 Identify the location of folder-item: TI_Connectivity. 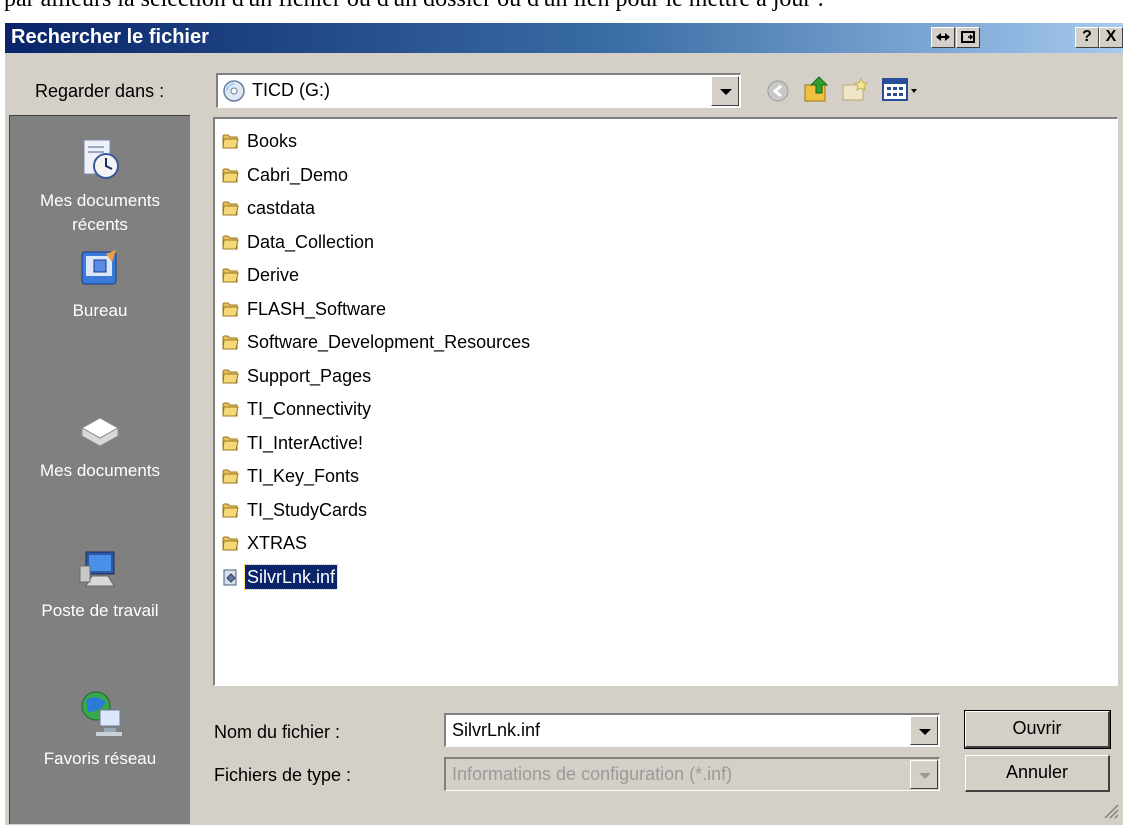
(297, 409).